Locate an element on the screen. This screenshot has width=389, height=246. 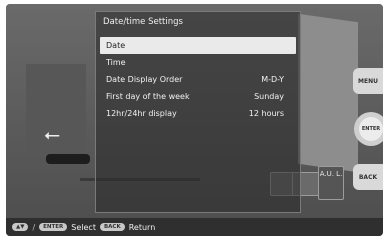
menu-item-value: M-D-Y is located at coordinates (272, 79).